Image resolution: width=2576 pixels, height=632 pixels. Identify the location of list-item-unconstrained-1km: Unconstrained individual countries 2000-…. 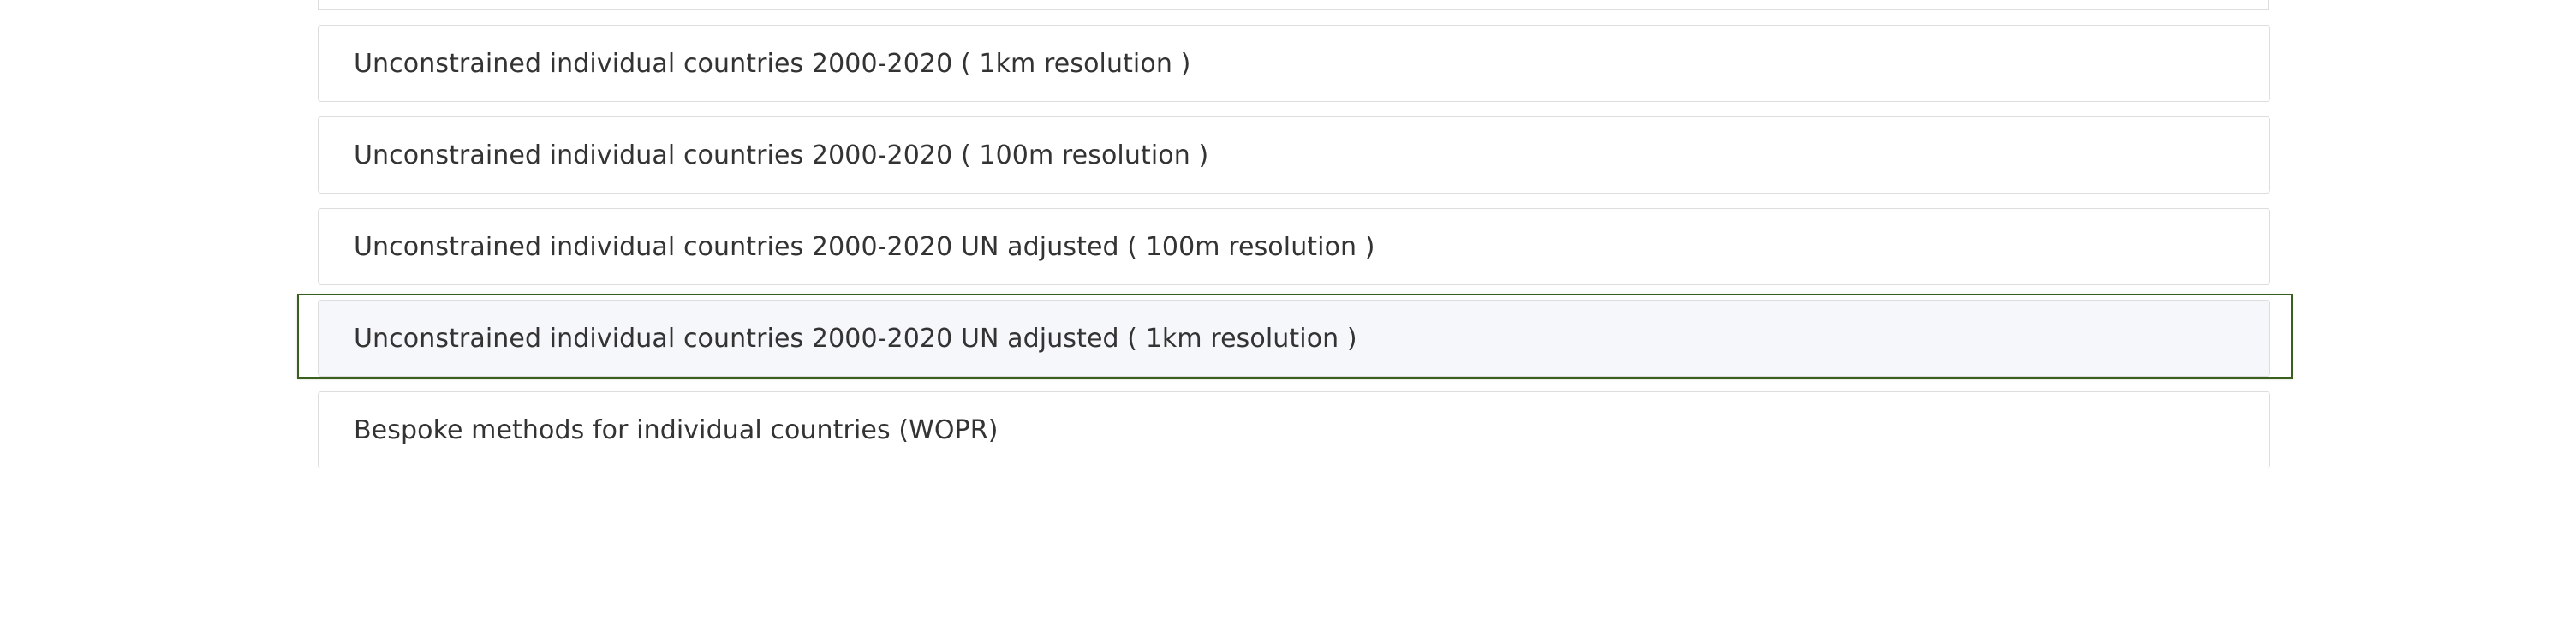
(1294, 63).